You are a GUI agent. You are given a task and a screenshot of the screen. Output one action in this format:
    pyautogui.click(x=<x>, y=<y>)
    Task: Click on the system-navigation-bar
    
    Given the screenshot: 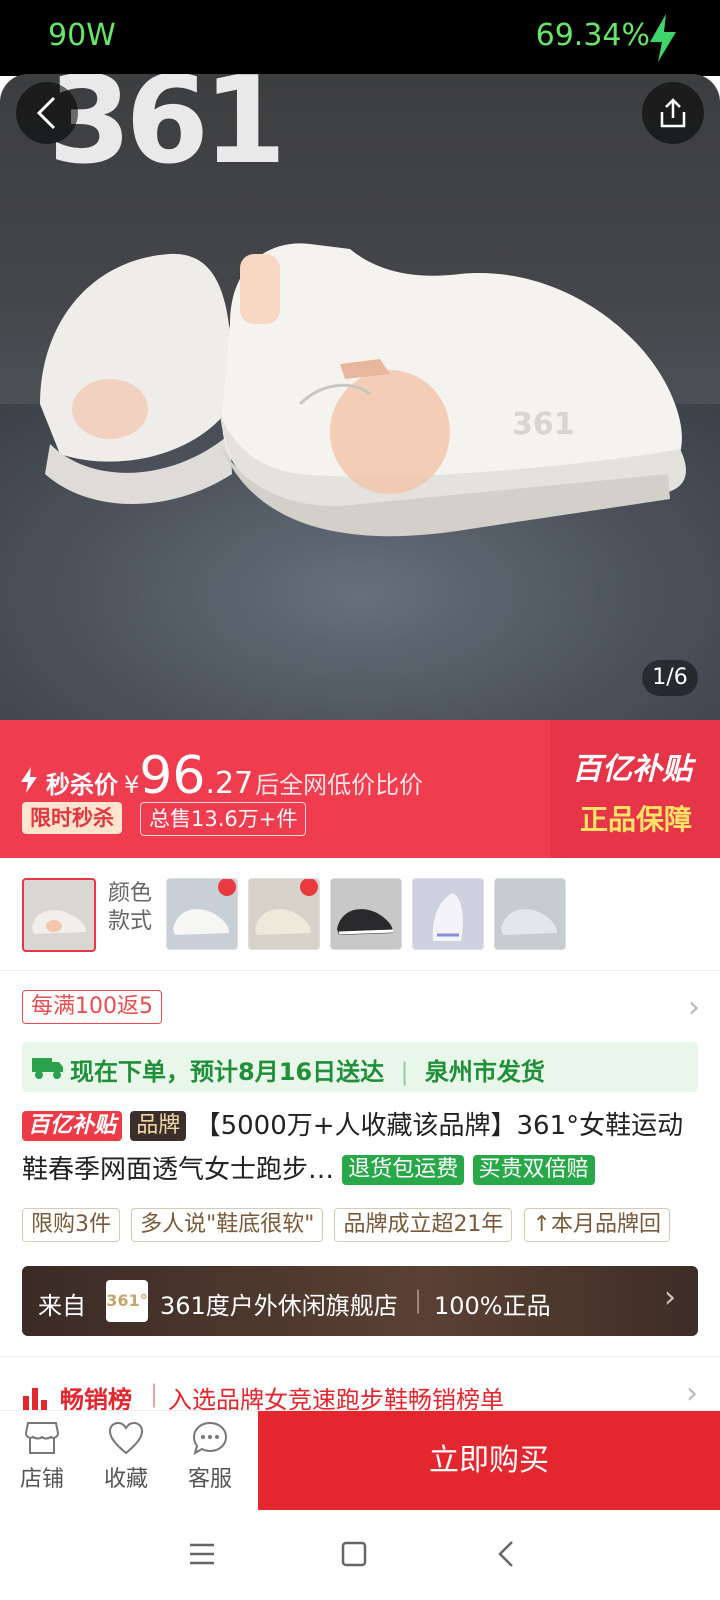 What is the action you would take?
    pyautogui.click(x=360, y=1555)
    